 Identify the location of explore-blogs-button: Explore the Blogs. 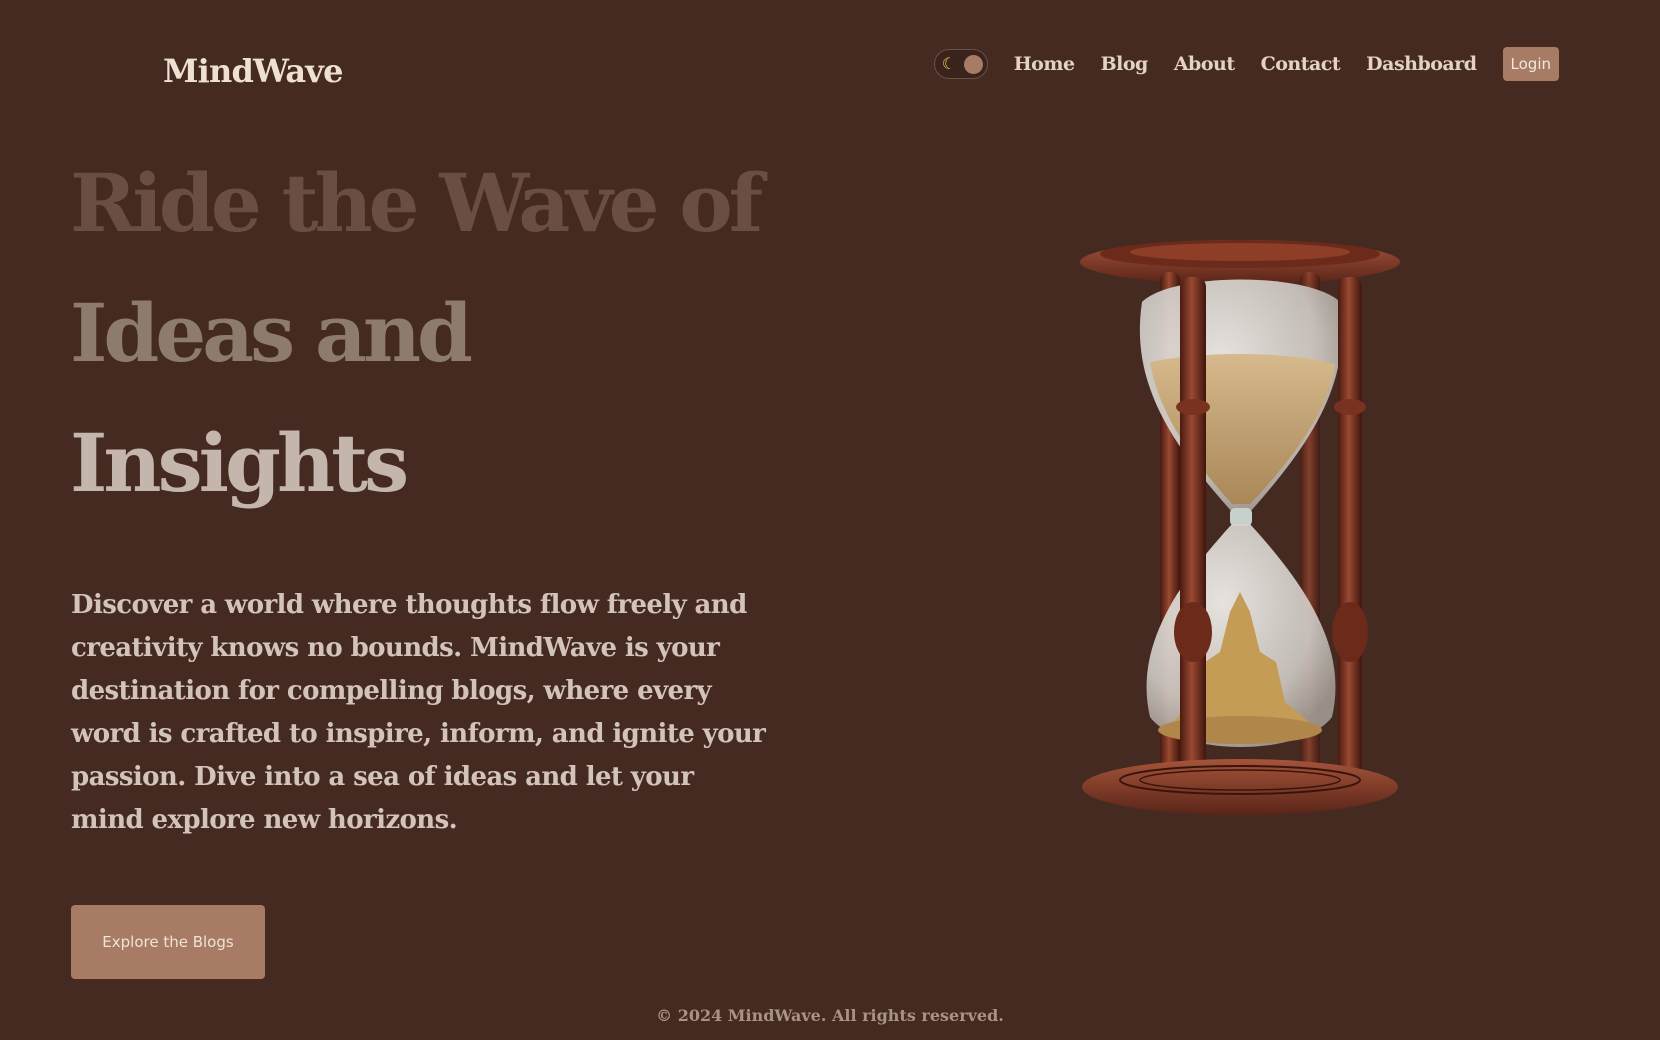
(168, 942).